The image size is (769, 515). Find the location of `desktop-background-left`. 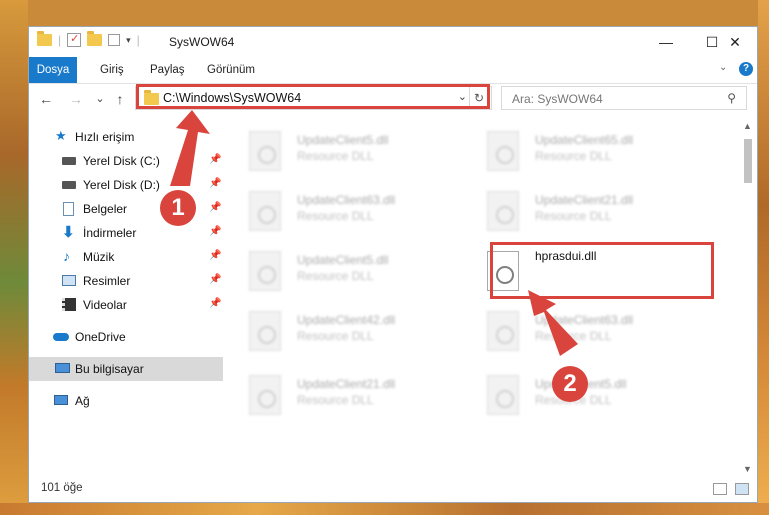

desktop-background-left is located at coordinates (14, 257).